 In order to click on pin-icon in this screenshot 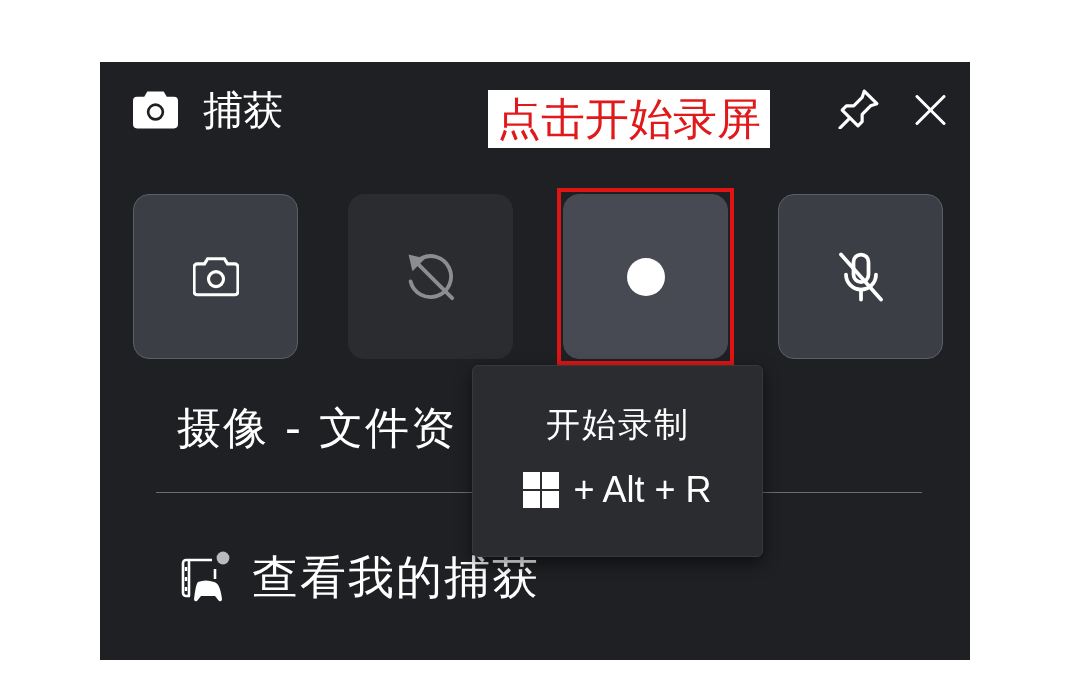, I will do `click(859, 109)`.